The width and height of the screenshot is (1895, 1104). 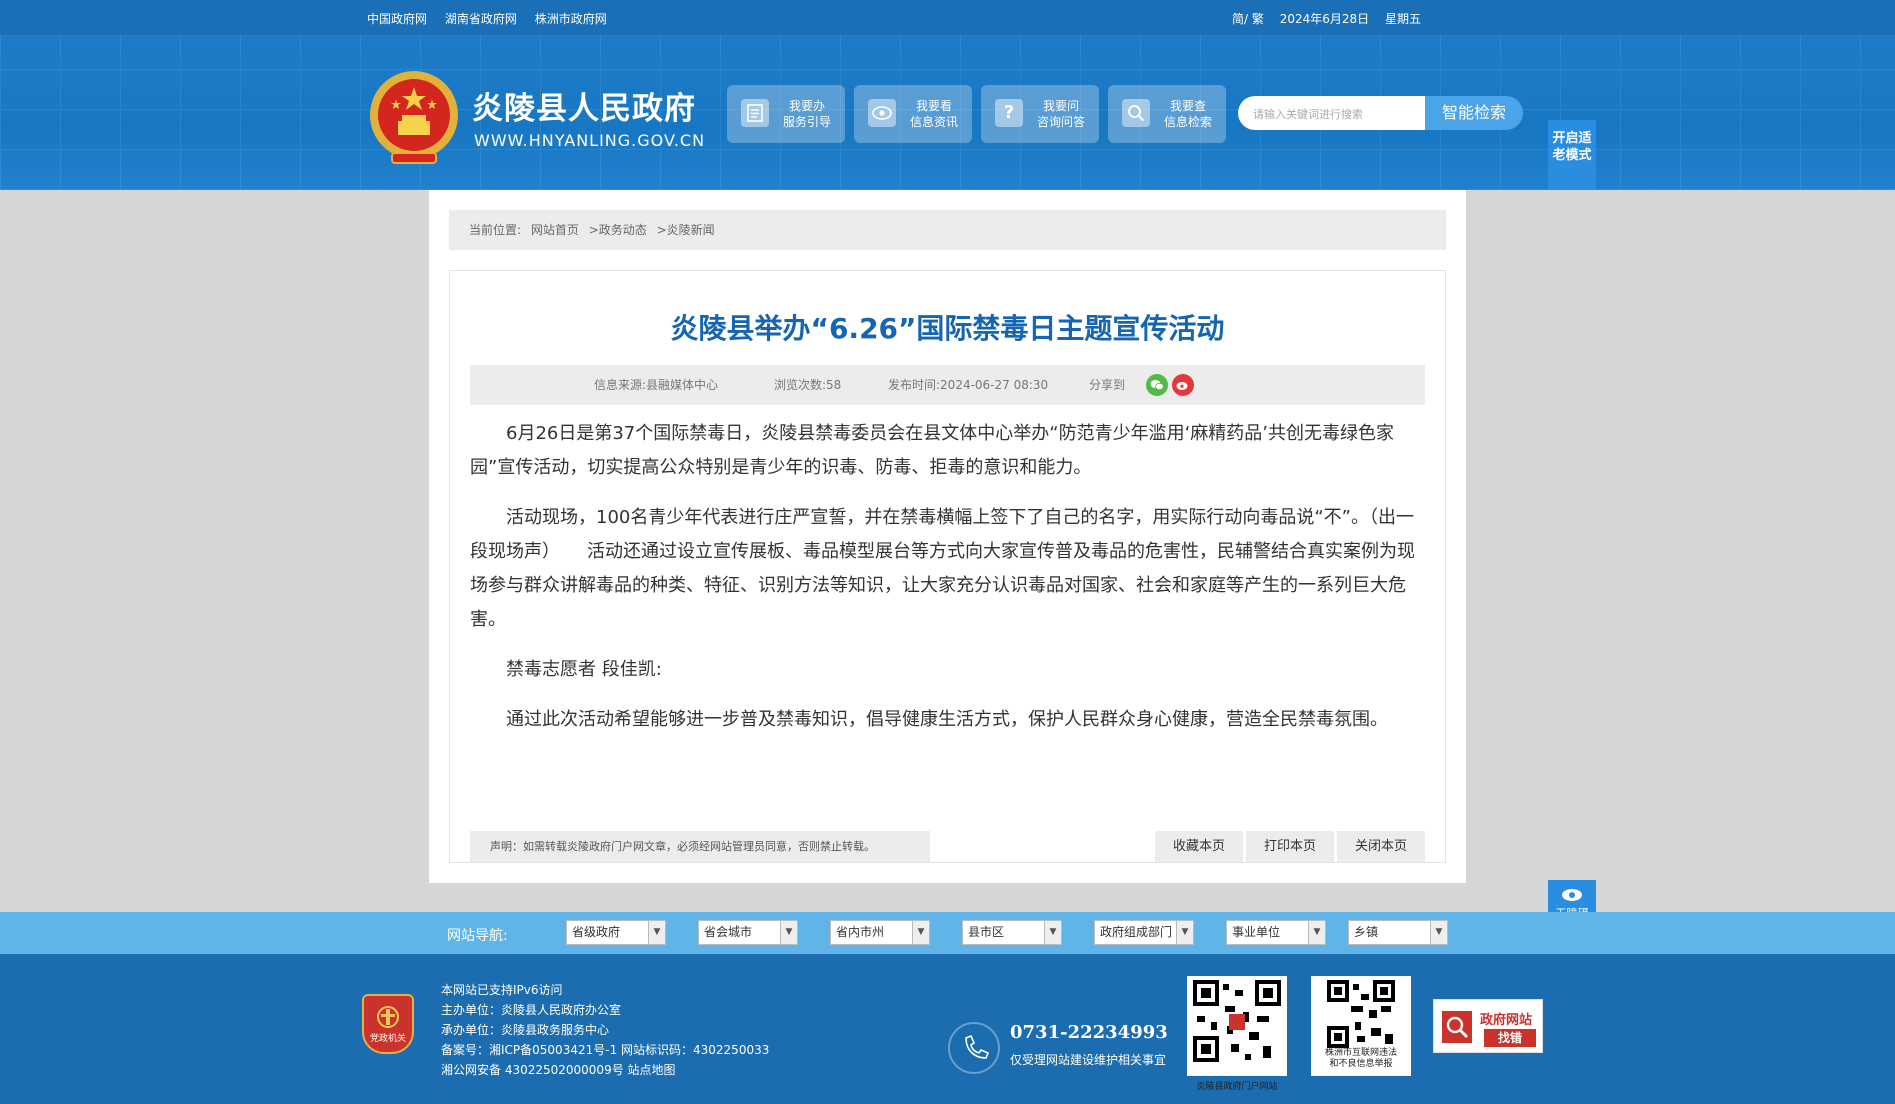 What do you see at coordinates (860, 932) in the screenshot?
I see `select-value: 省内市州` at bounding box center [860, 932].